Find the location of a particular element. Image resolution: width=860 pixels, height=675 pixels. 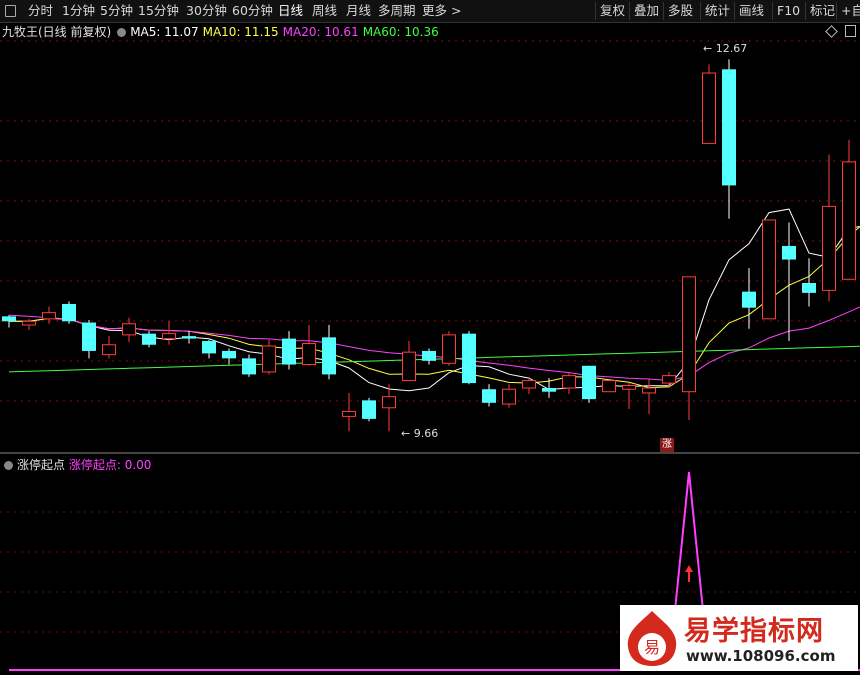

toolbar-right-item-1: 叠加 is located at coordinates (646, 11).